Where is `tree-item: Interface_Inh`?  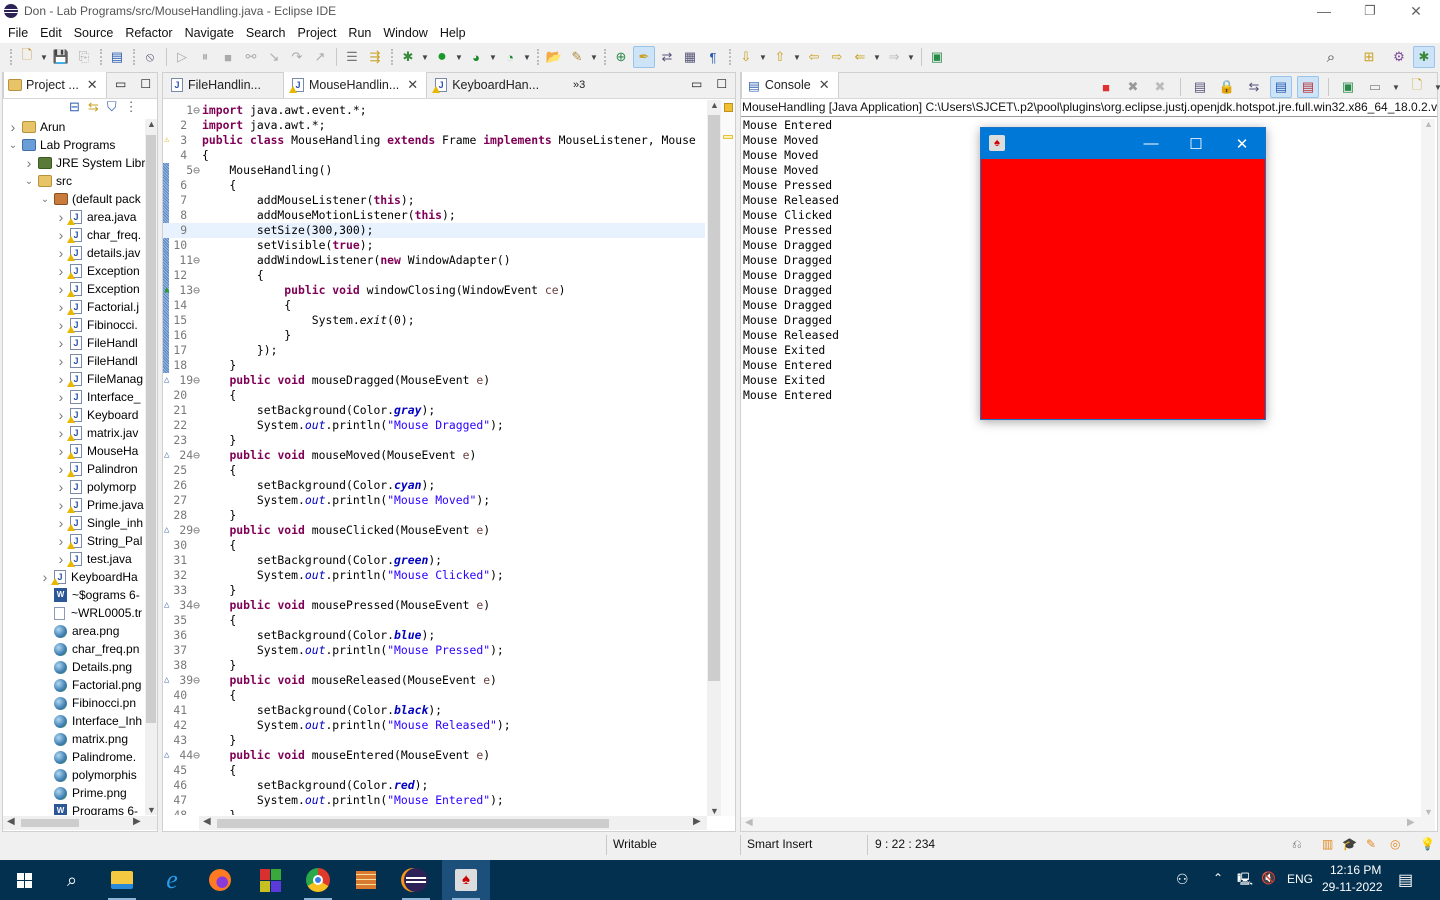 tree-item: Interface_Inh is located at coordinates (90, 721).